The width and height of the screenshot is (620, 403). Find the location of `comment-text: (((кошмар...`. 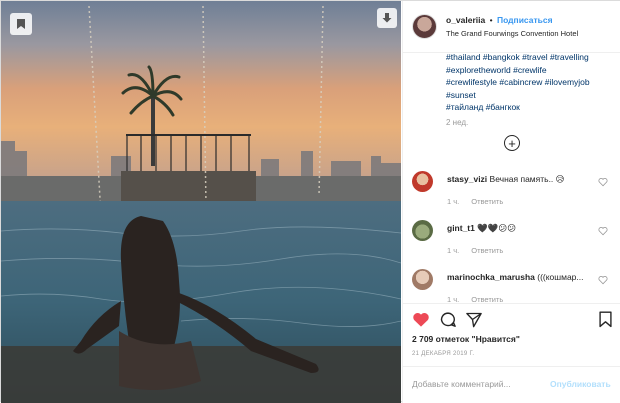

comment-text: (((кошмар... is located at coordinates (560, 277).